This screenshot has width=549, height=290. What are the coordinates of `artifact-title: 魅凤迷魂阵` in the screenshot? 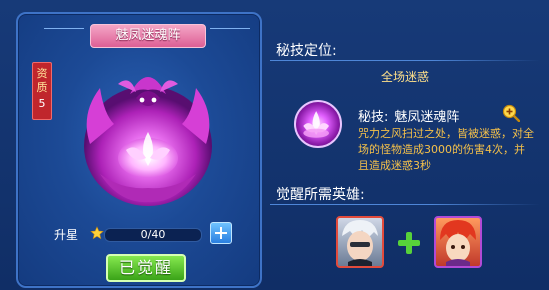 It's located at (148, 36).